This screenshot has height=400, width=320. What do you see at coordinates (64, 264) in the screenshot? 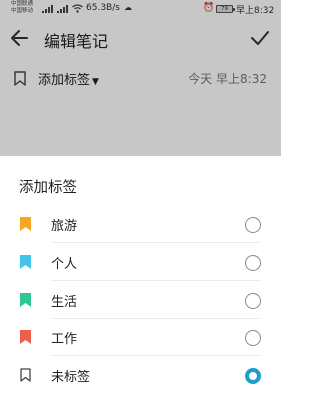
I see `tag-option-label: 个人` at bounding box center [64, 264].